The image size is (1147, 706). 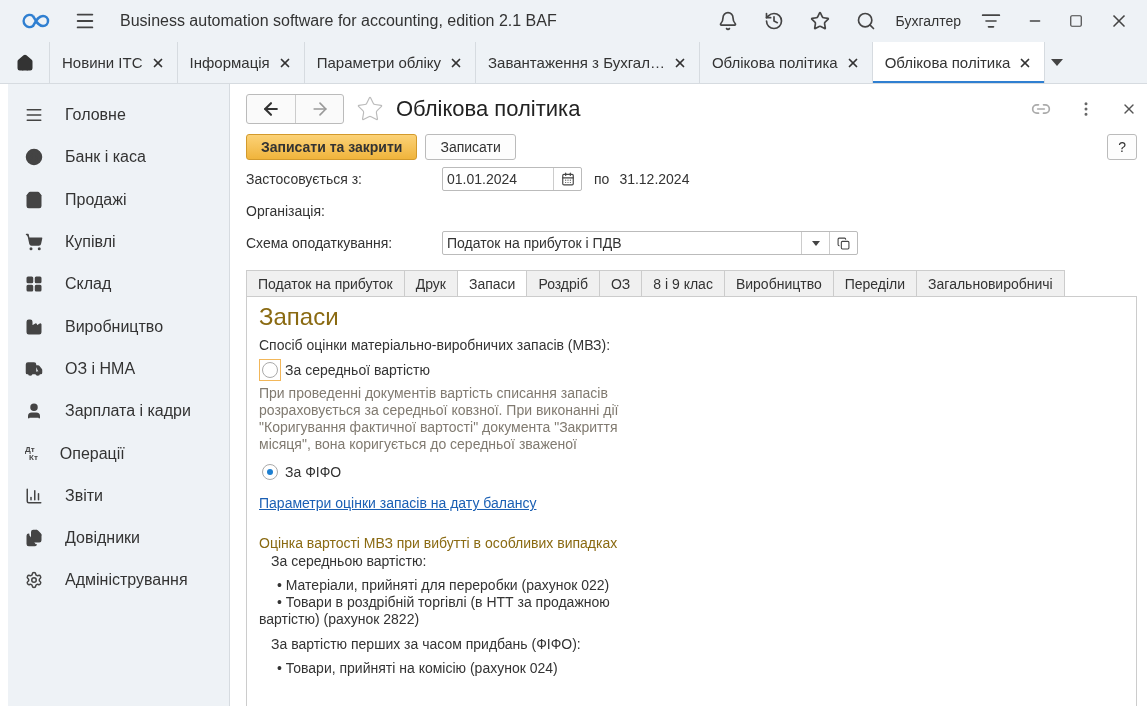 What do you see at coordinates (1076, 21) in the screenshot?
I see `maximize-icon` at bounding box center [1076, 21].